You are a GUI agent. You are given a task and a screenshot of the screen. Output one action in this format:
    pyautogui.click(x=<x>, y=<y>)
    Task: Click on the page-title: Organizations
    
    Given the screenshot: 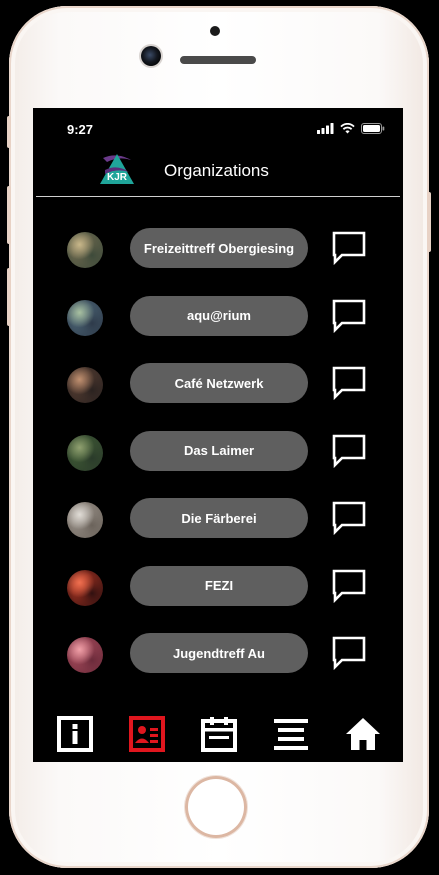 What is the action you would take?
    pyautogui.click(x=216, y=170)
    